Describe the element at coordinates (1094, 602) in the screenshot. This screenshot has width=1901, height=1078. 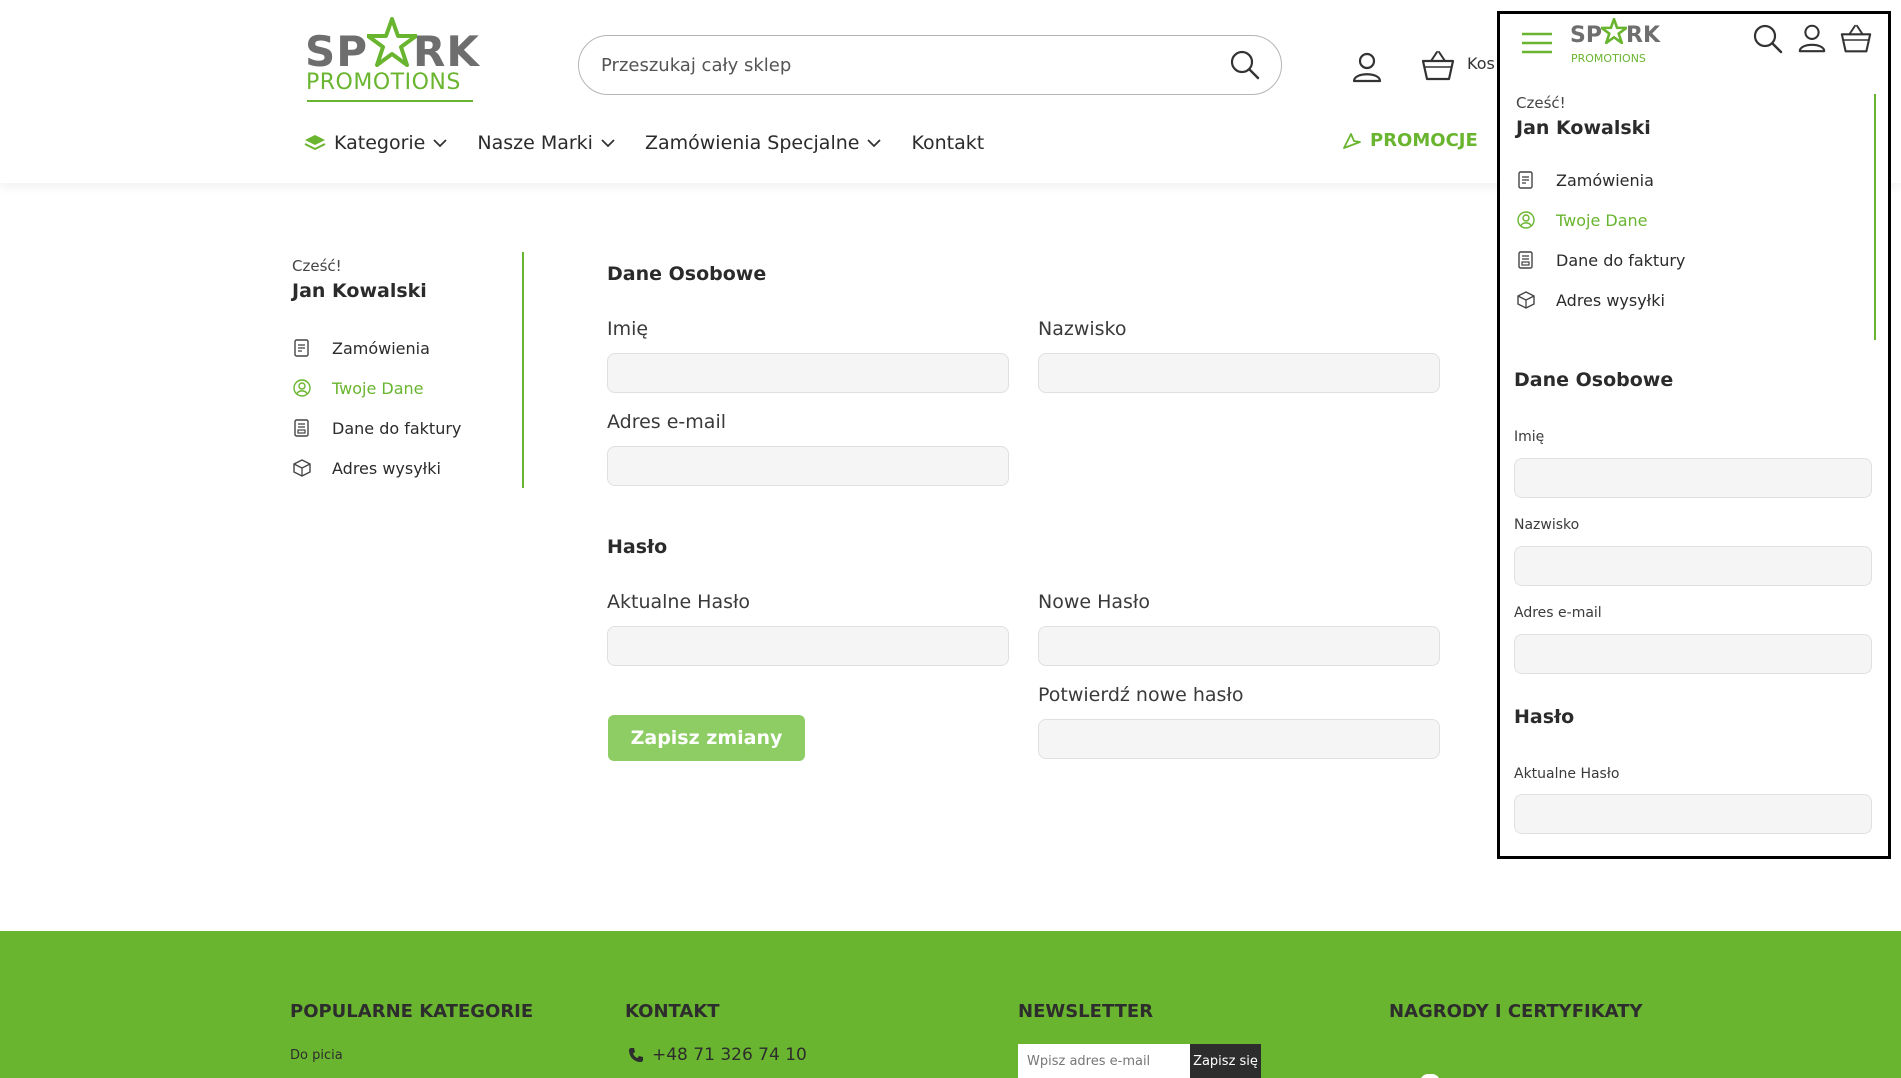
I see `new-password-label: Nowe Hasło` at that location.